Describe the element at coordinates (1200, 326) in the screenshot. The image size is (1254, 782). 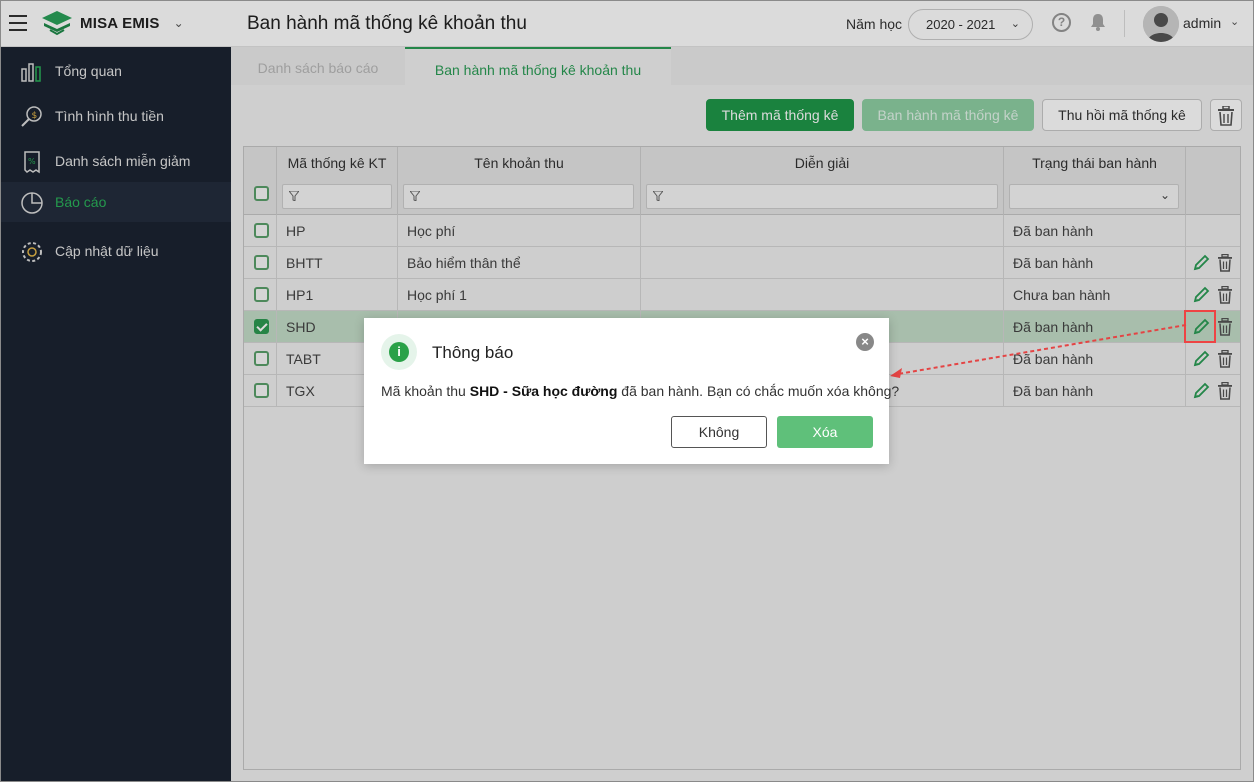
I see `annotation-highlight-box` at that location.